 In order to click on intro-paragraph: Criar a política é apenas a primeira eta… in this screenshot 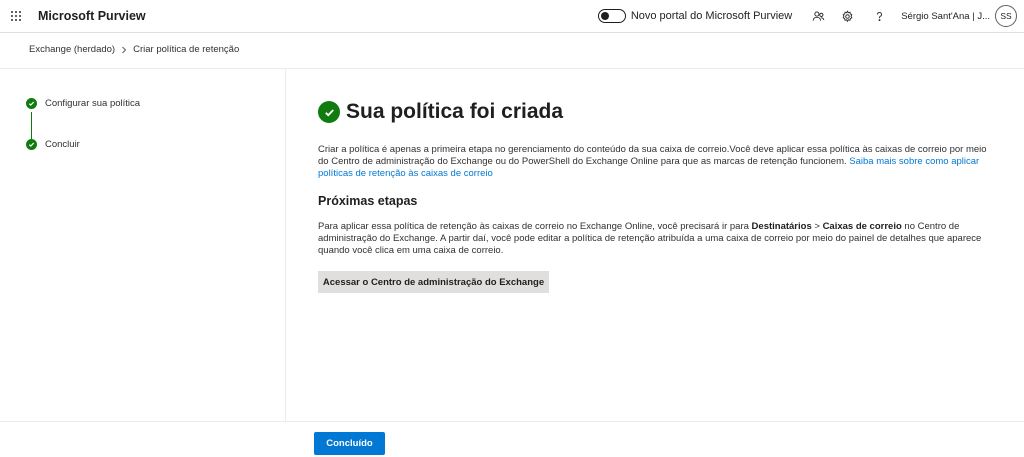, I will do `click(654, 162)`.